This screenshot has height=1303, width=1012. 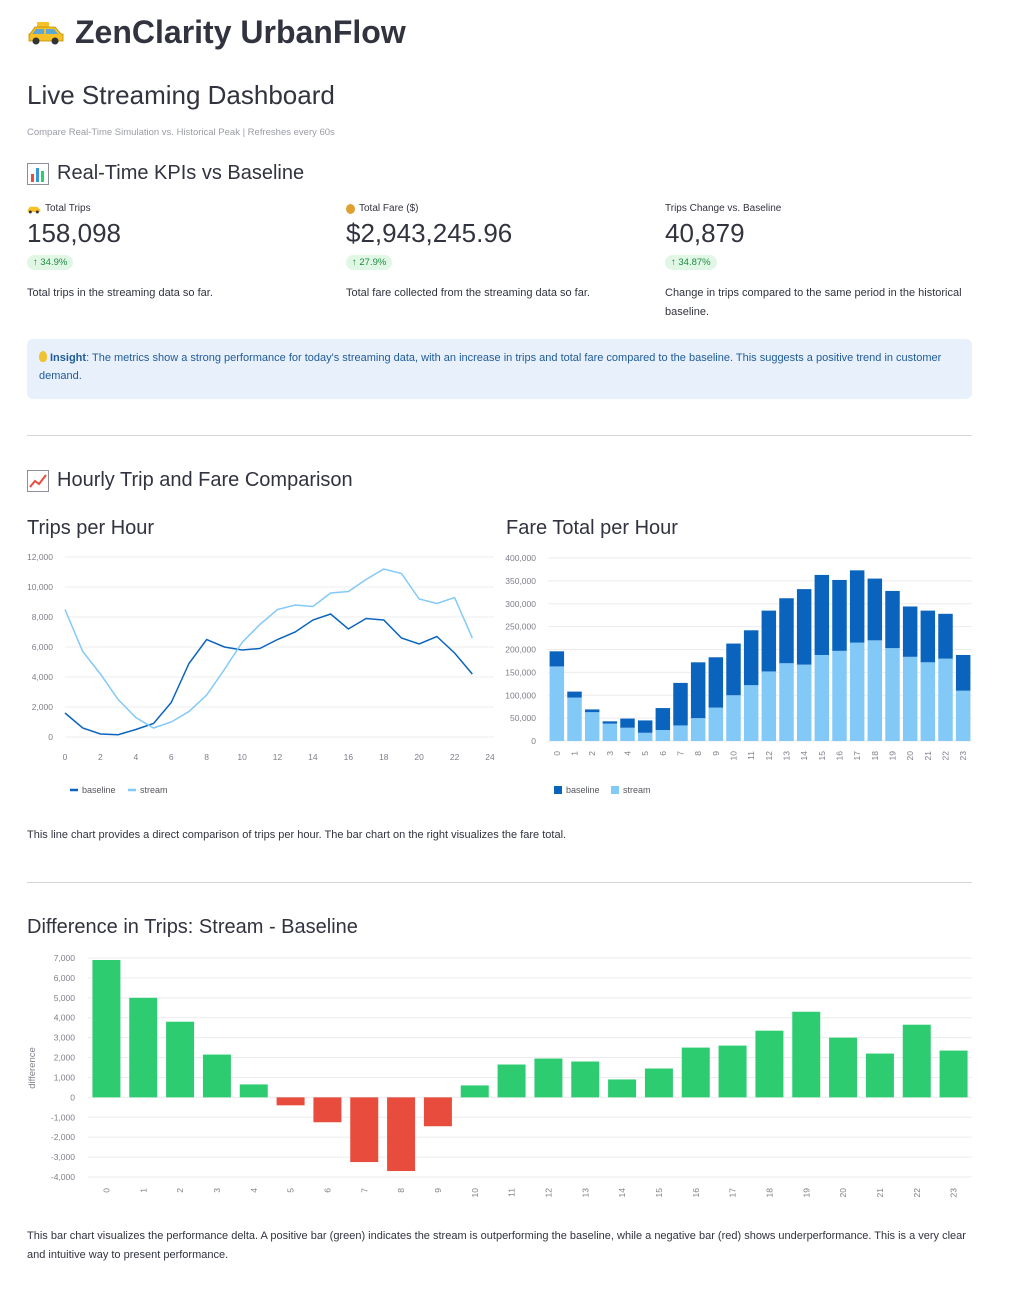 What do you see at coordinates (523, 718) in the screenshot?
I see `y-tick-label: 50,000` at bounding box center [523, 718].